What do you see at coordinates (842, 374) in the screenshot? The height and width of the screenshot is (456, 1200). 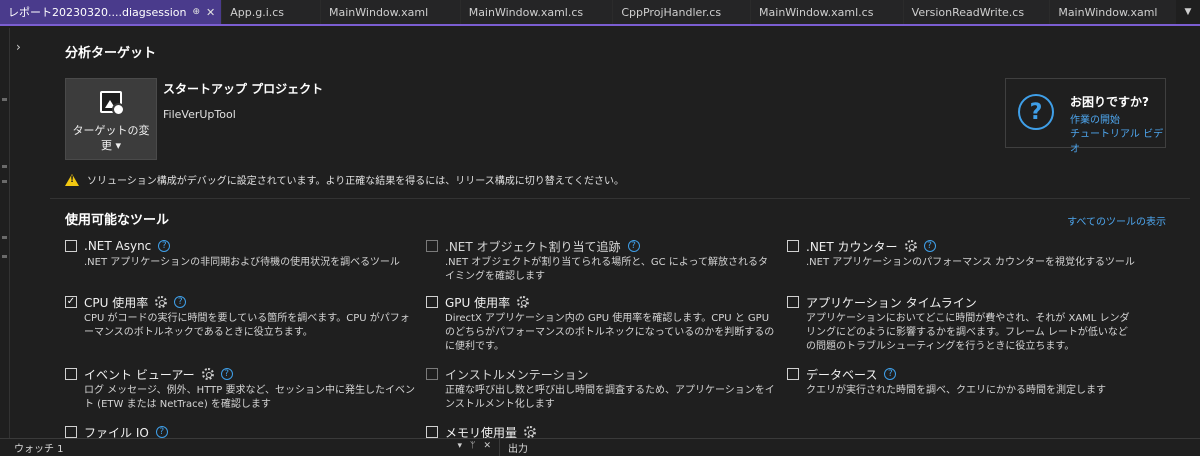 I see `tool-name: データベース` at bounding box center [842, 374].